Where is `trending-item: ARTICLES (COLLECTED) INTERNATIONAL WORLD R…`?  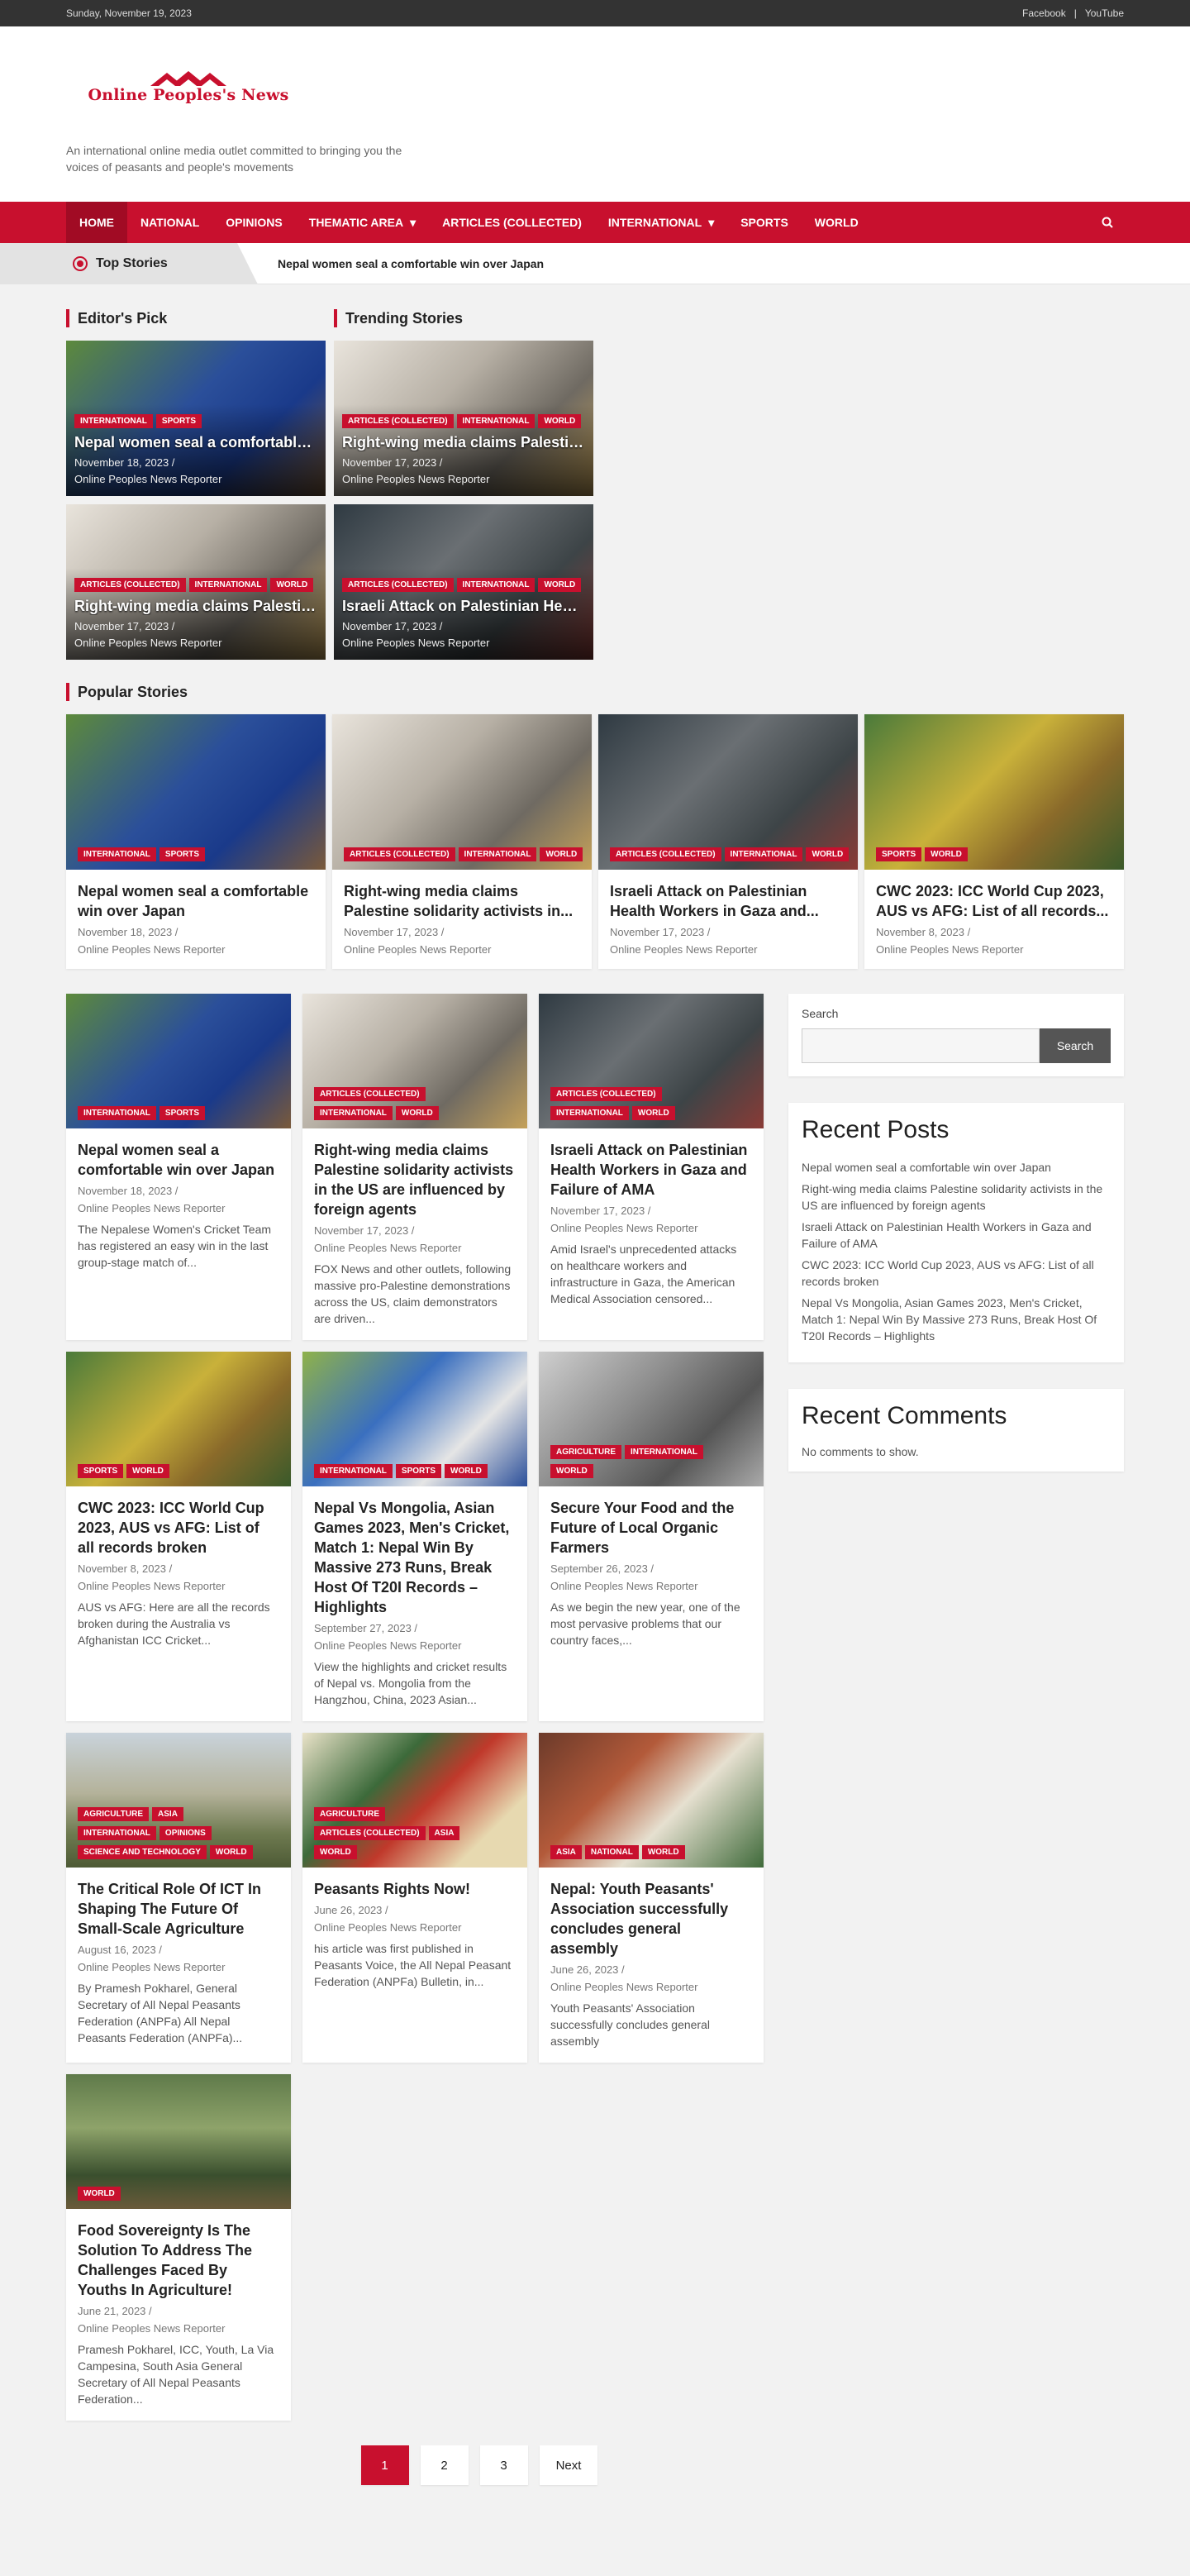
trending-item: ARTICLES (COLLECTED) INTERNATIONAL WORLD R… is located at coordinates (463, 418).